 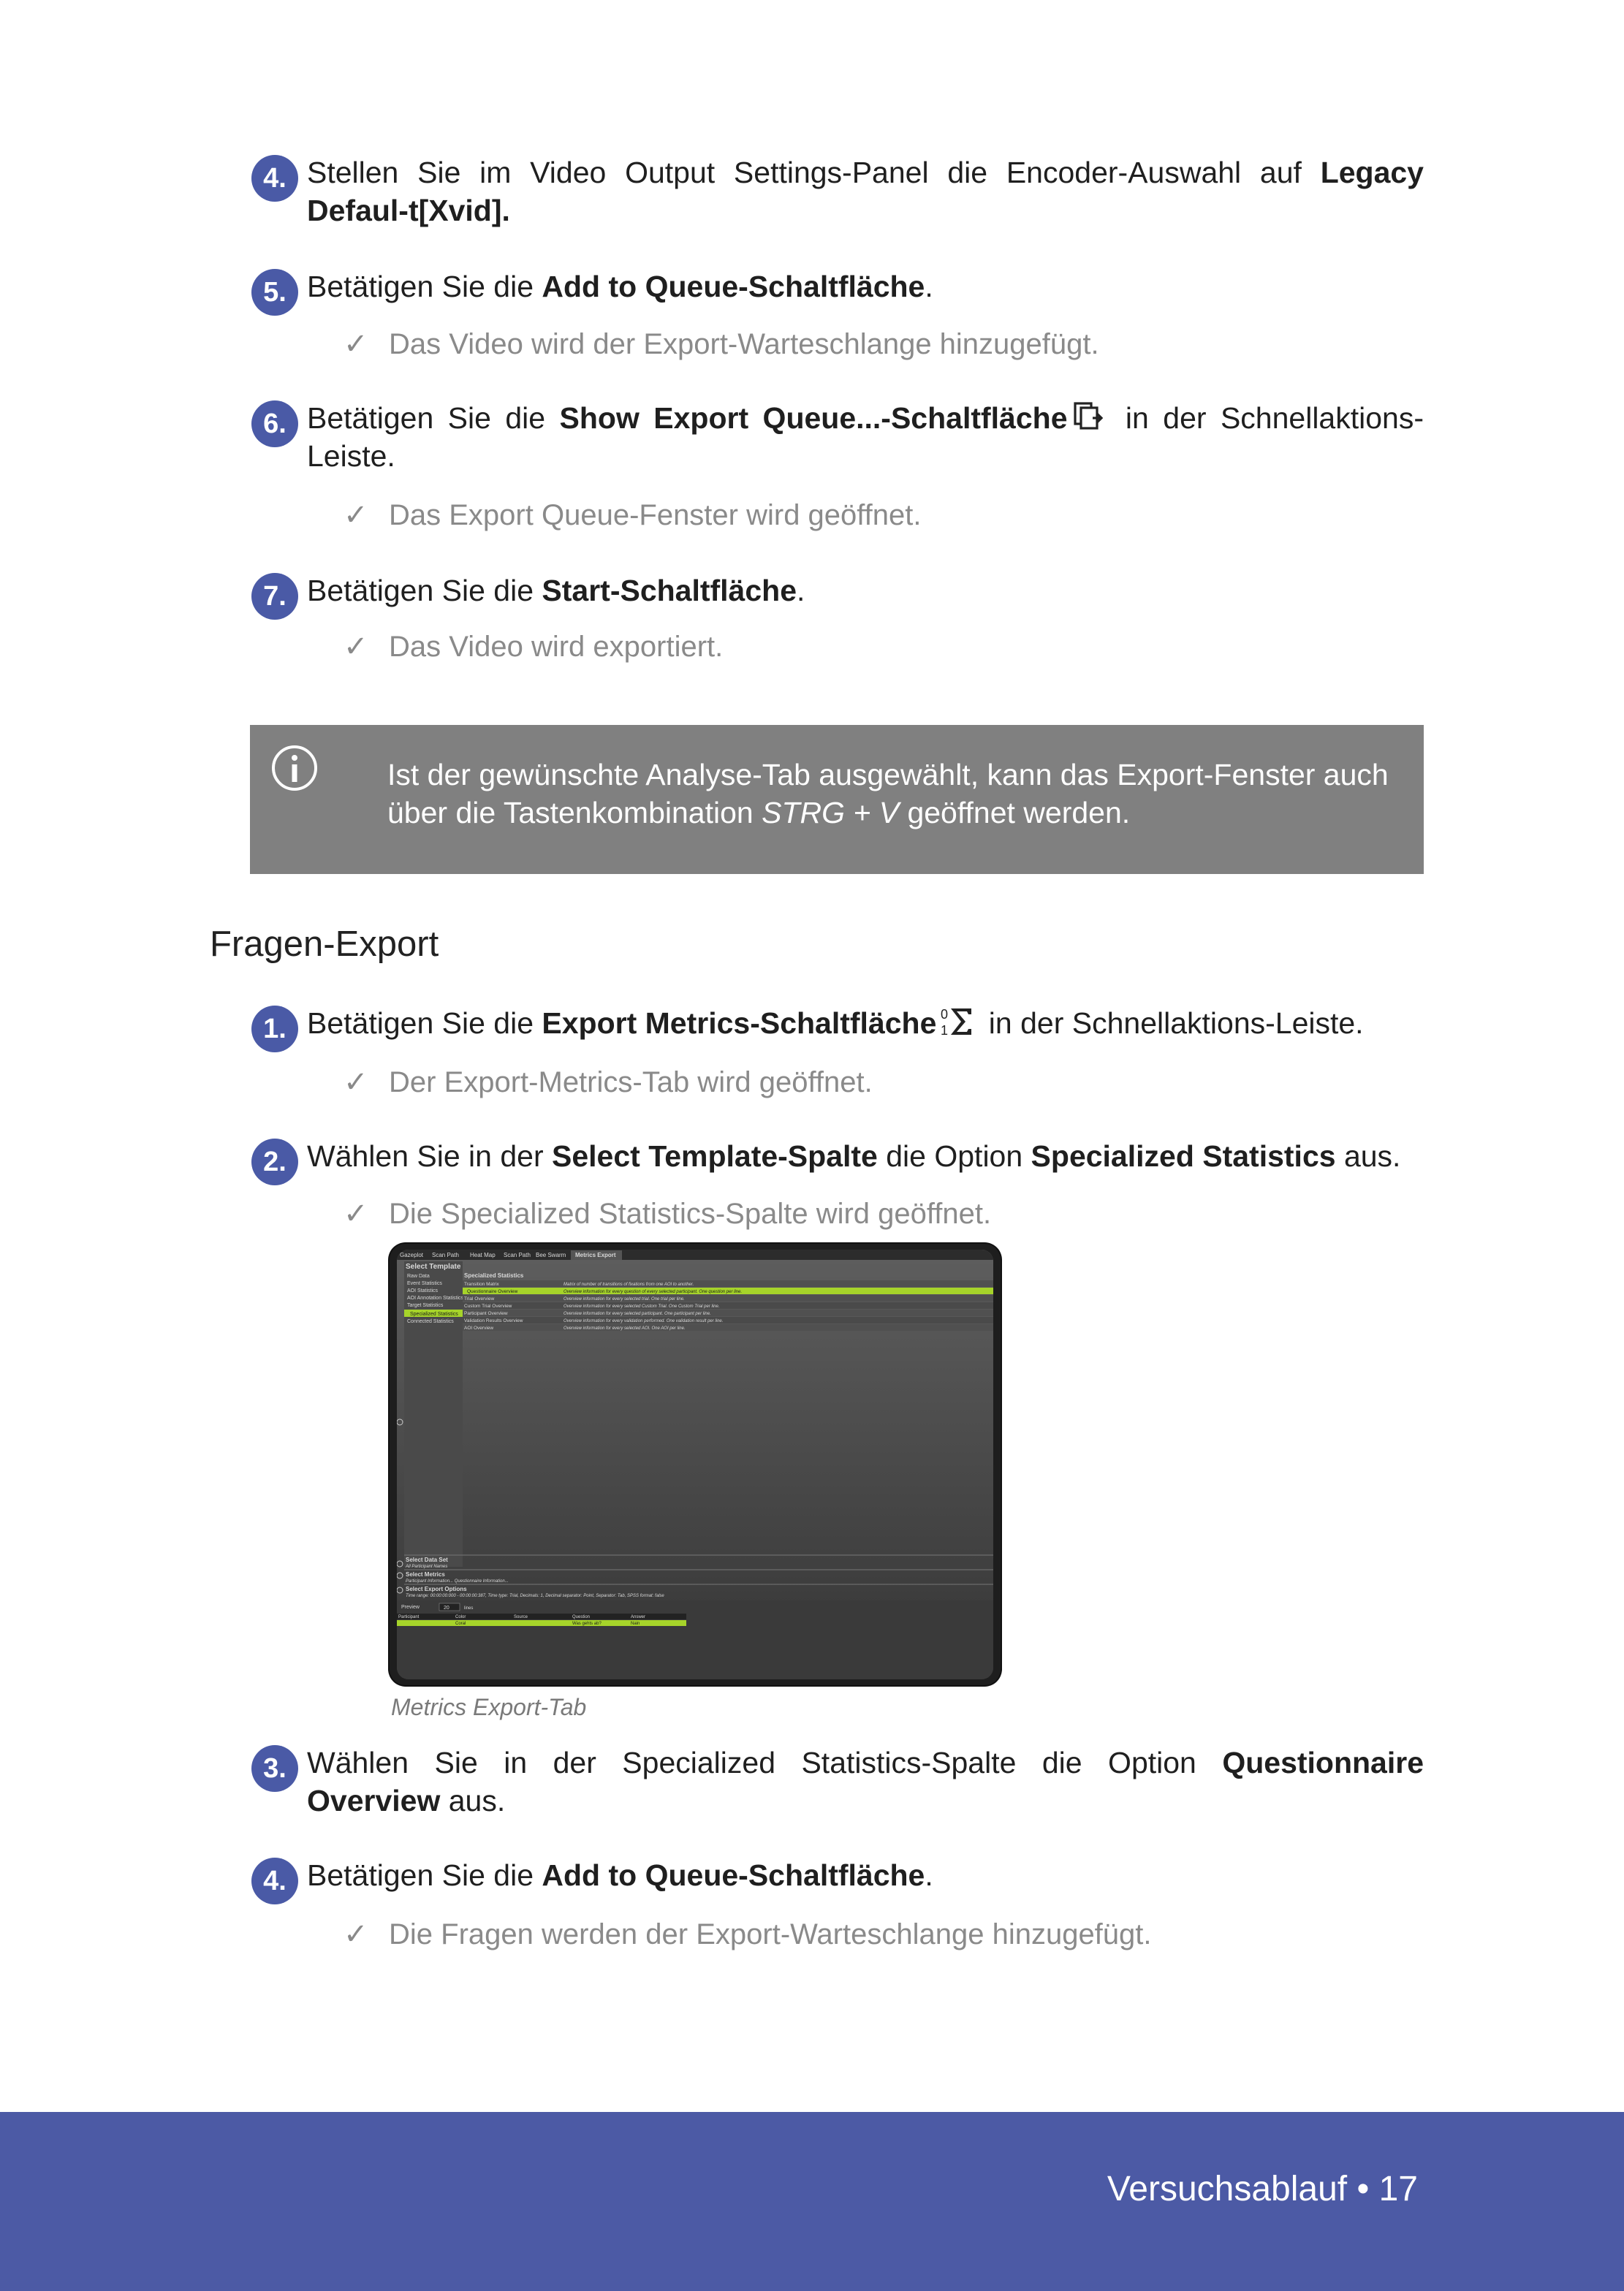 I want to click on step-number-badge: 5., so click(x=275, y=292).